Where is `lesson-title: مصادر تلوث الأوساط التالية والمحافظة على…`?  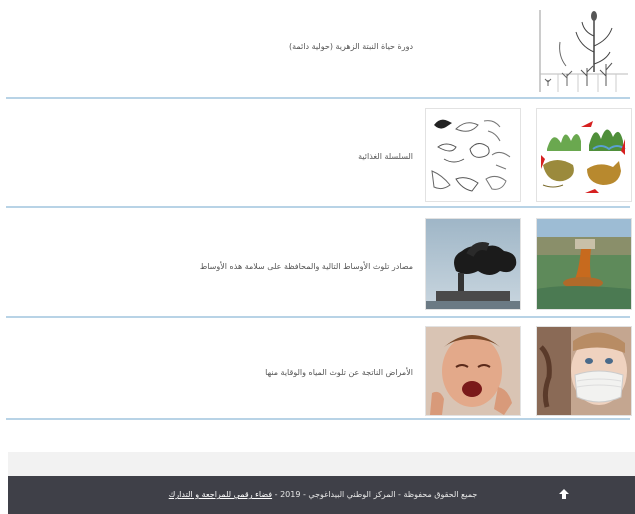
lesson-title: مصادر تلوث الأوساط التالية والمحافظة على… is located at coordinates (306, 266).